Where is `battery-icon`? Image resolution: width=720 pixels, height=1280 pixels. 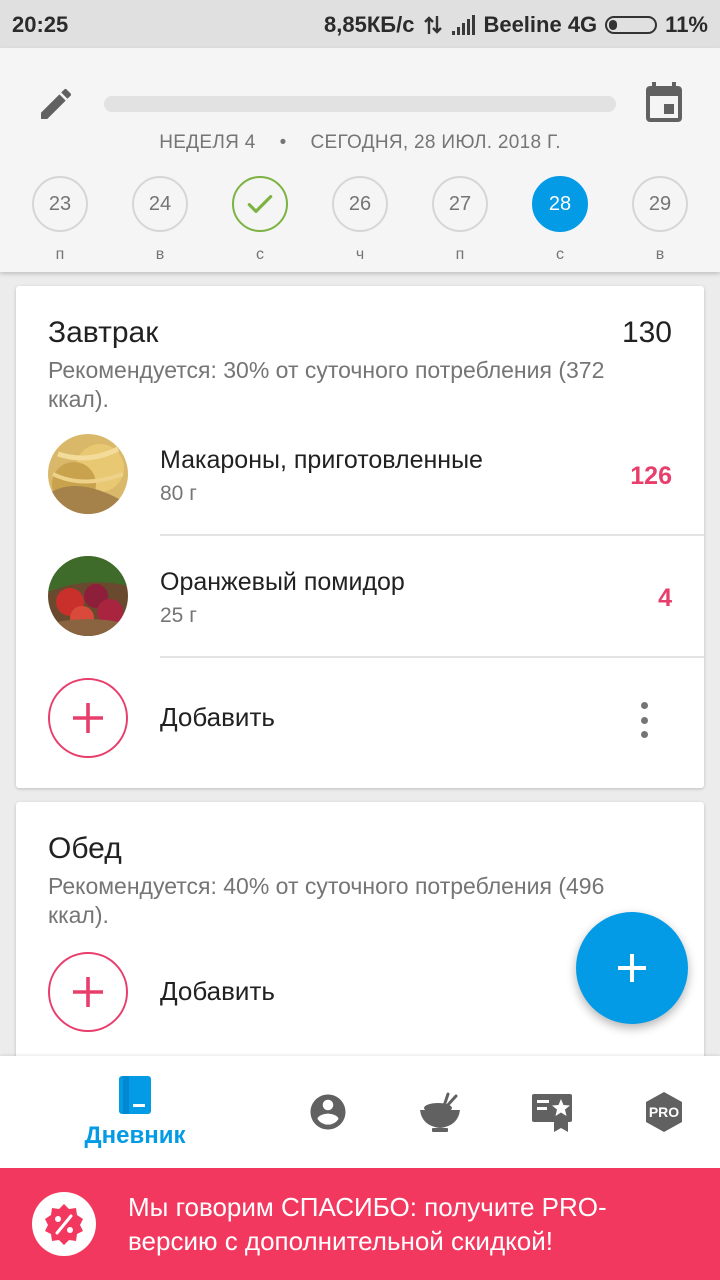 battery-icon is located at coordinates (631, 25).